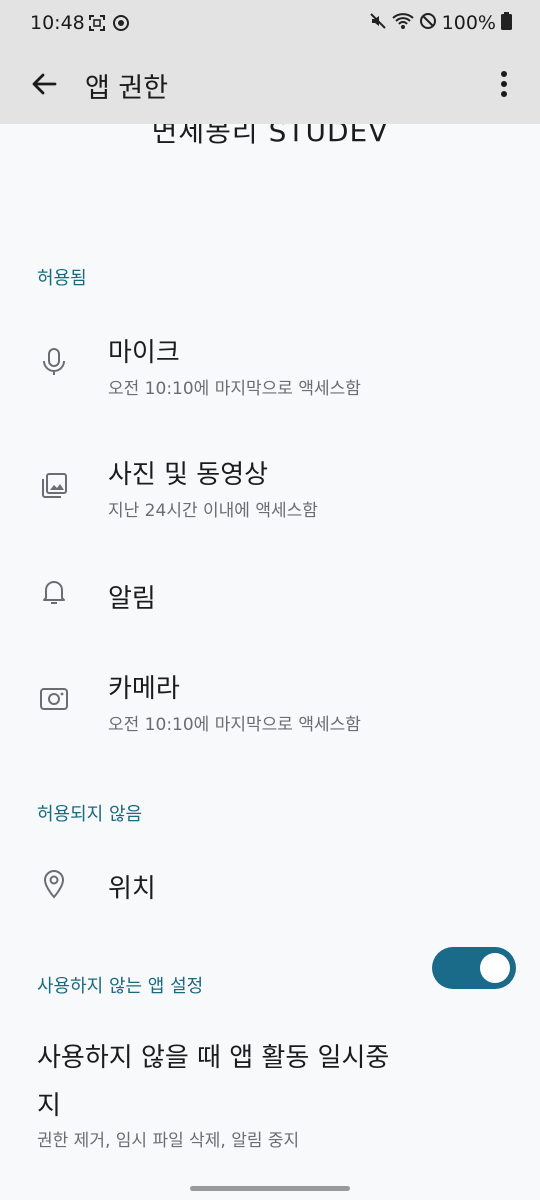 This screenshot has width=540, height=1200. Describe the element at coordinates (62, 278) in the screenshot. I see `section-header-allowed: 허용됨` at that location.